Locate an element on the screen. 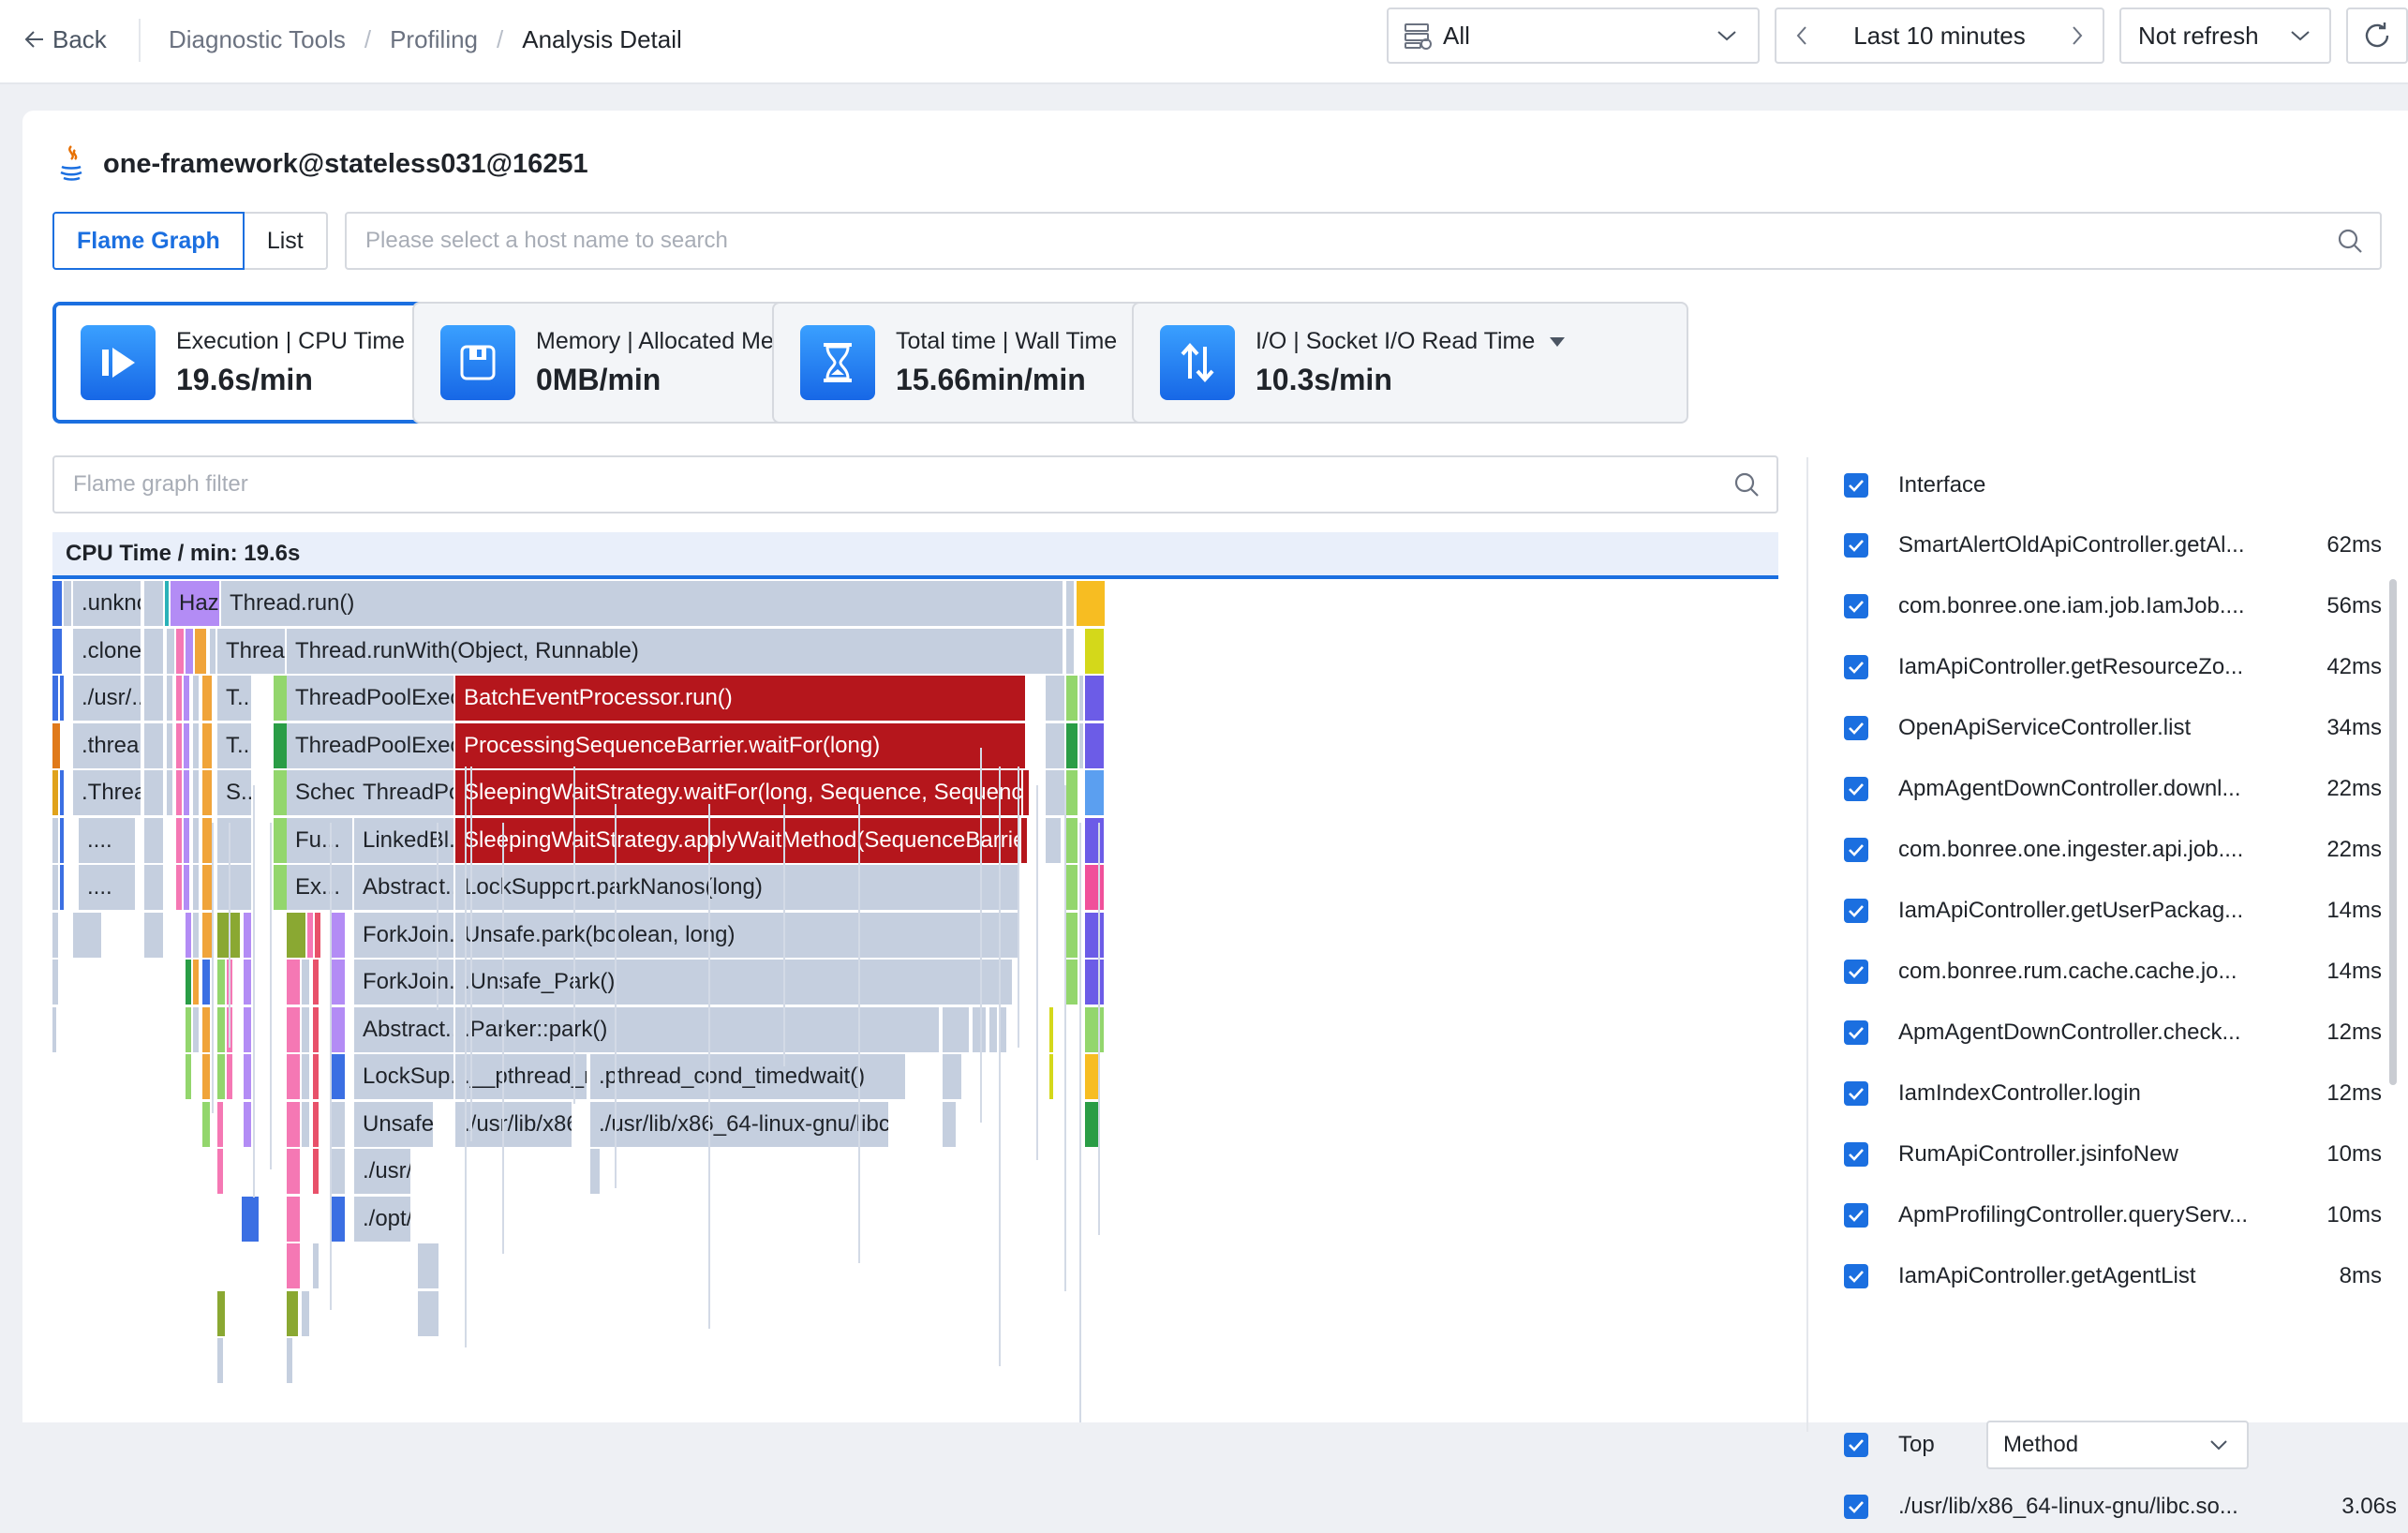  flame-frame: BatchEventProcessor.run() is located at coordinates (740, 698).